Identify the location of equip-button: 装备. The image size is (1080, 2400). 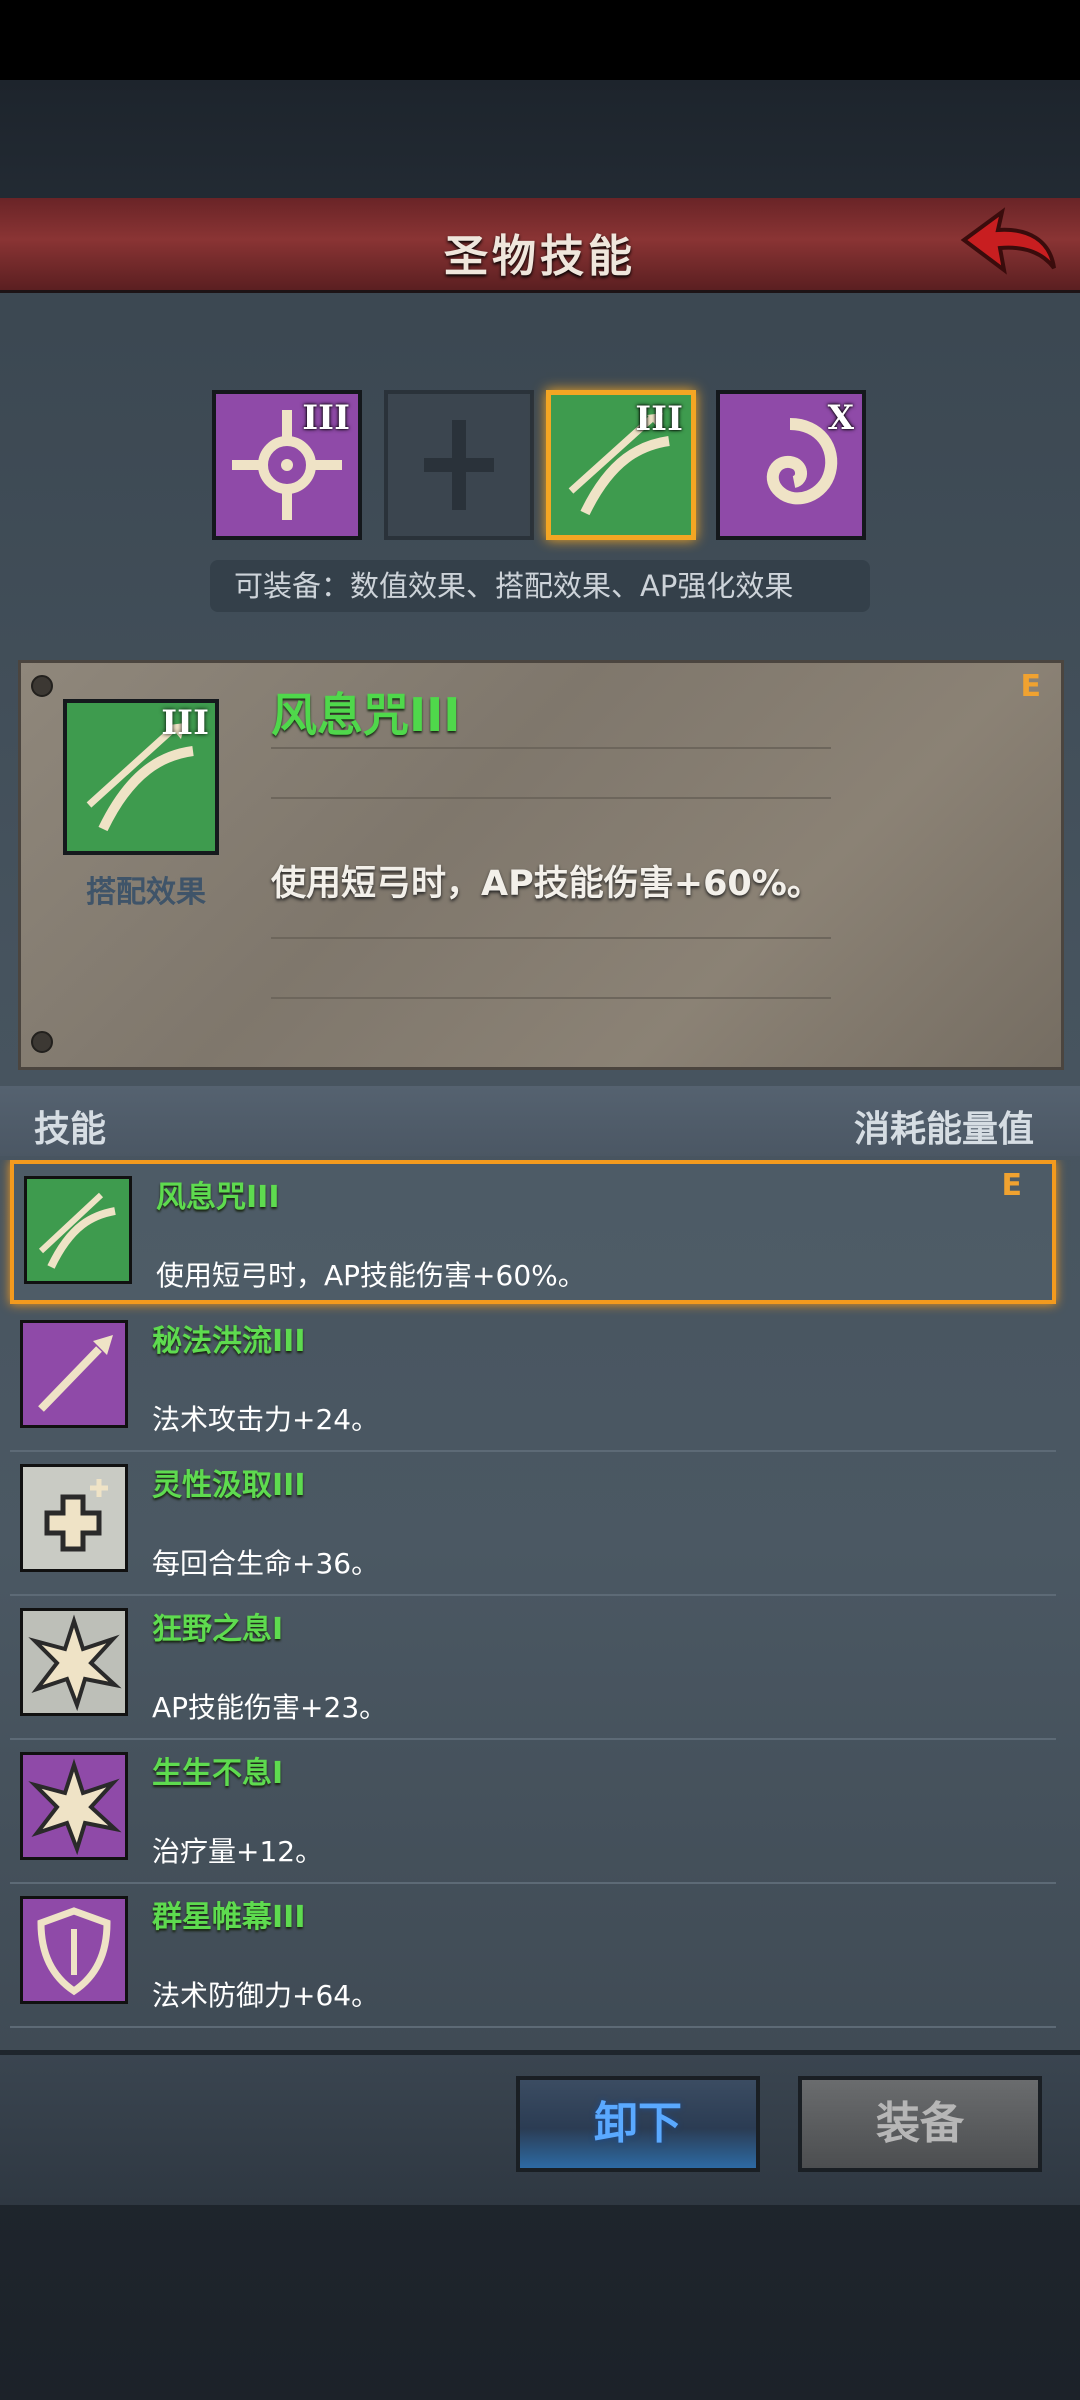
(920, 2124).